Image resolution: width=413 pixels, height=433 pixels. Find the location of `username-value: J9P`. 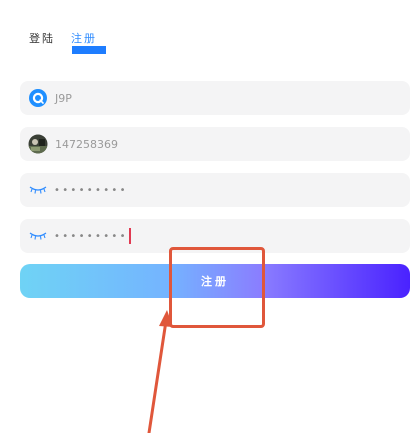

username-value: J9P is located at coordinates (63, 98).